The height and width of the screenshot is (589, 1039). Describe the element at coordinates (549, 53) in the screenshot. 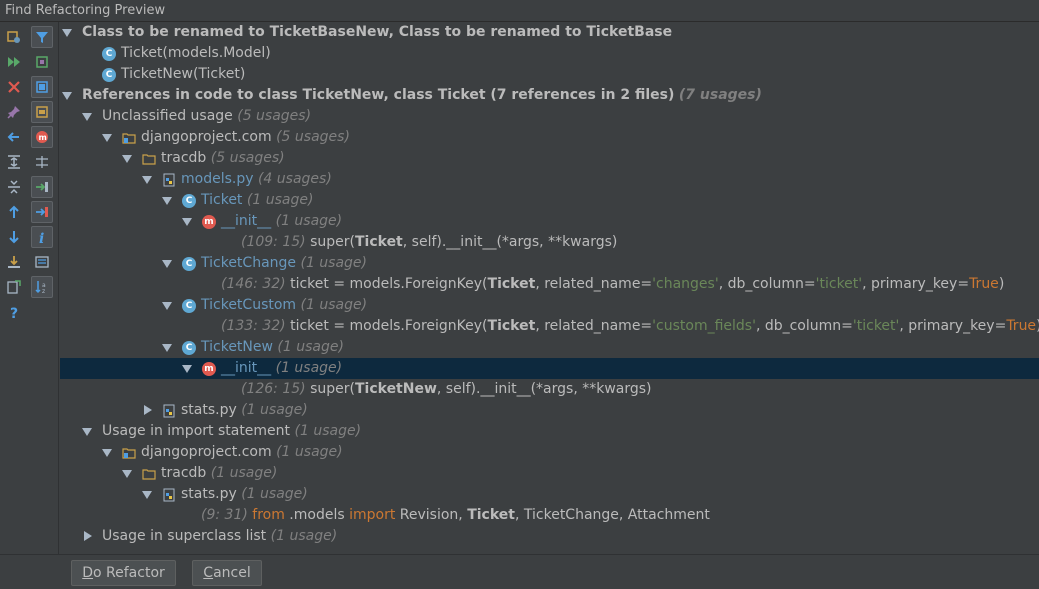

I see `tree-row: C Ticket(models.Model)` at that location.